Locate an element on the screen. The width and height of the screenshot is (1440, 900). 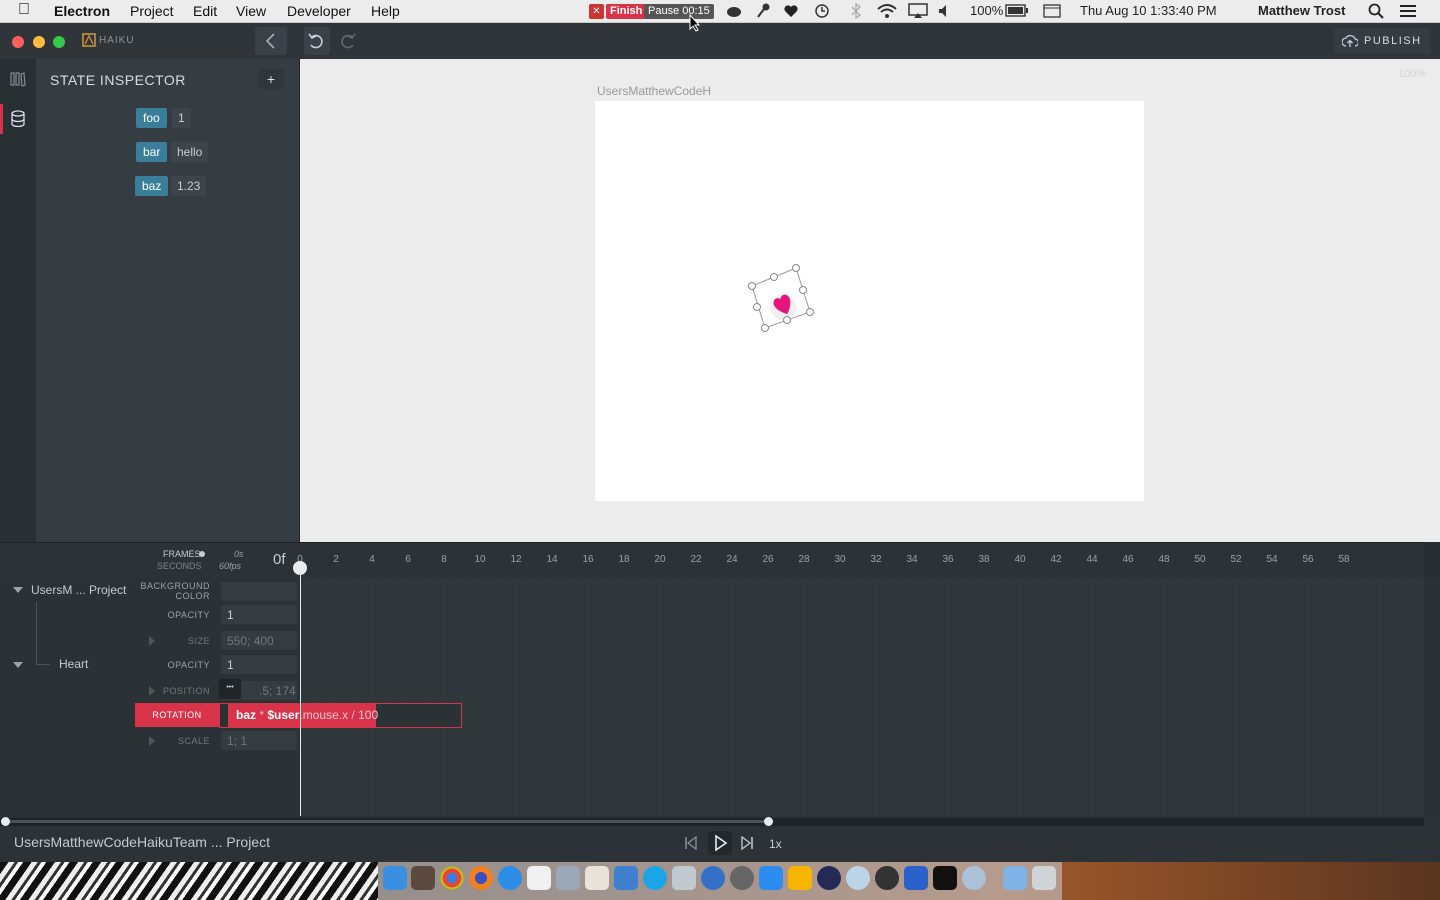
background-color-field is located at coordinates (259, 591).